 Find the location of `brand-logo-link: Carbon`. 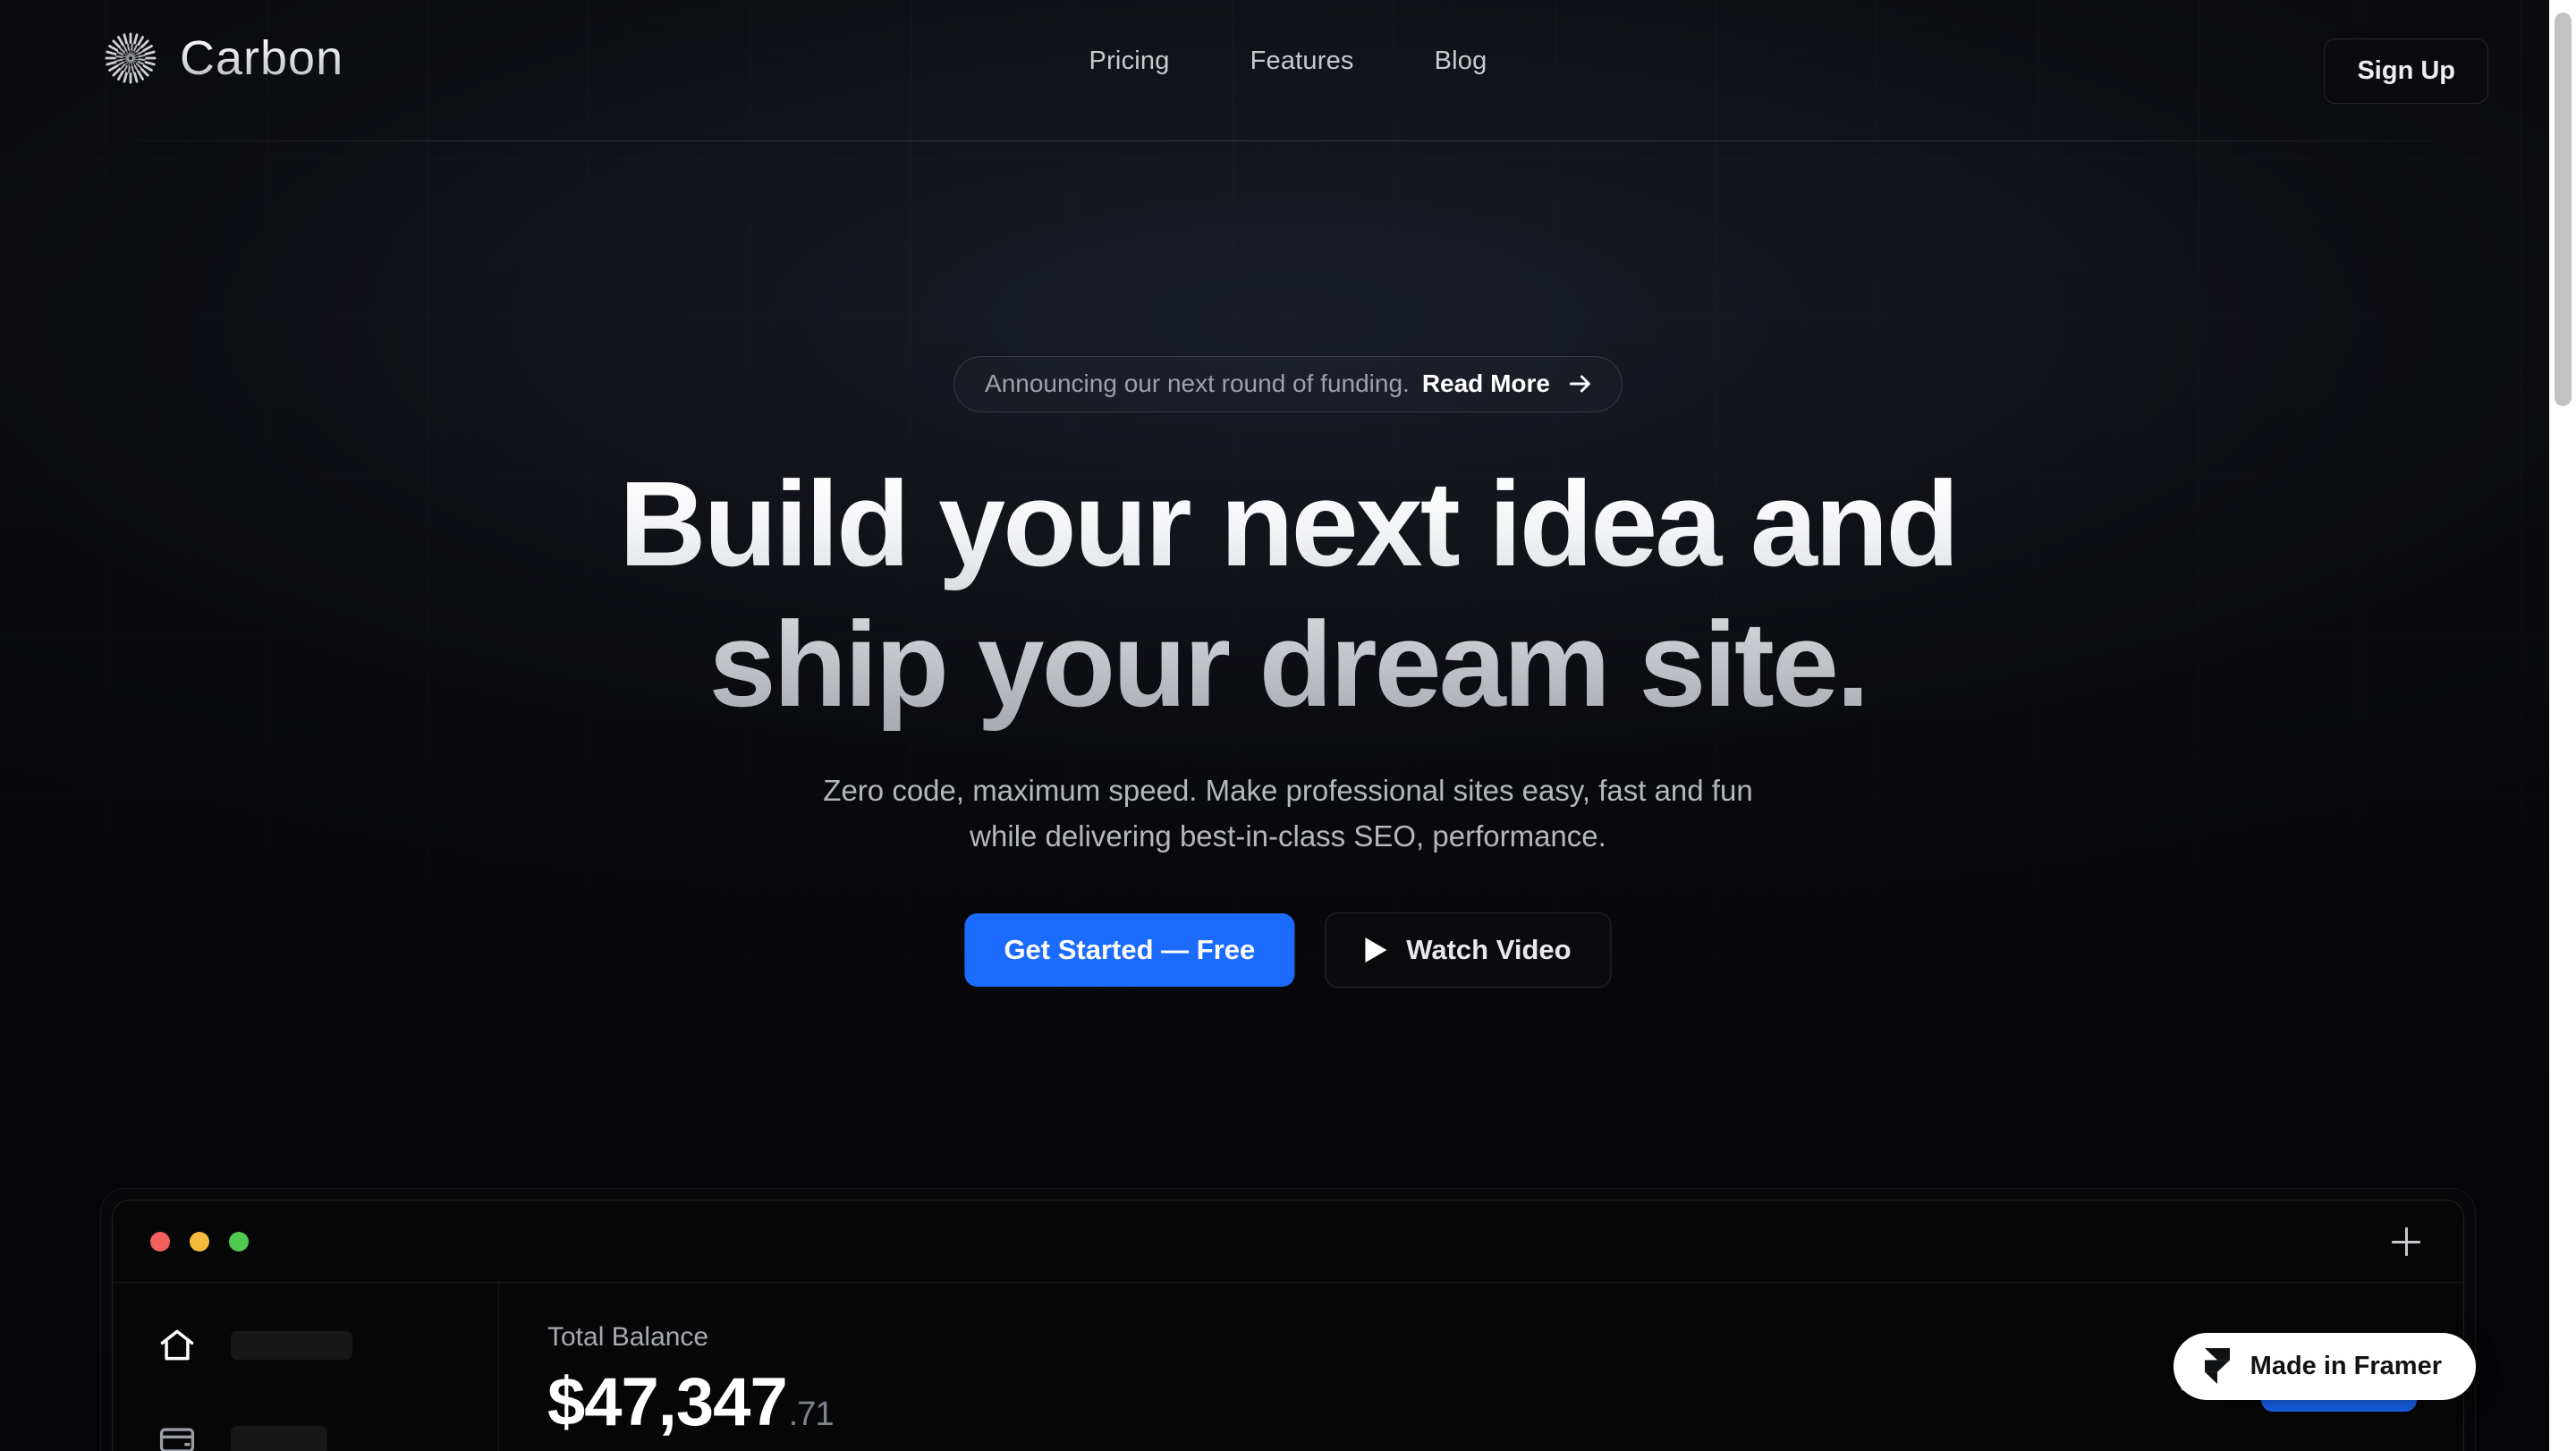

brand-logo-link: Carbon is located at coordinates (223, 58).